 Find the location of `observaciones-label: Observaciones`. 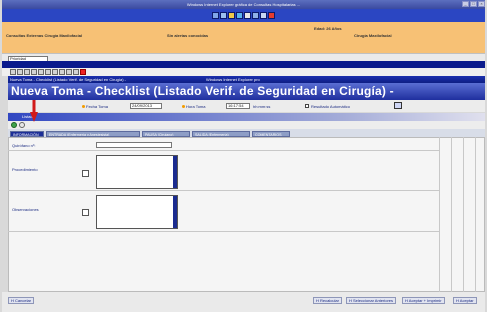

observaciones-label: Observaciones is located at coordinates (25, 209).